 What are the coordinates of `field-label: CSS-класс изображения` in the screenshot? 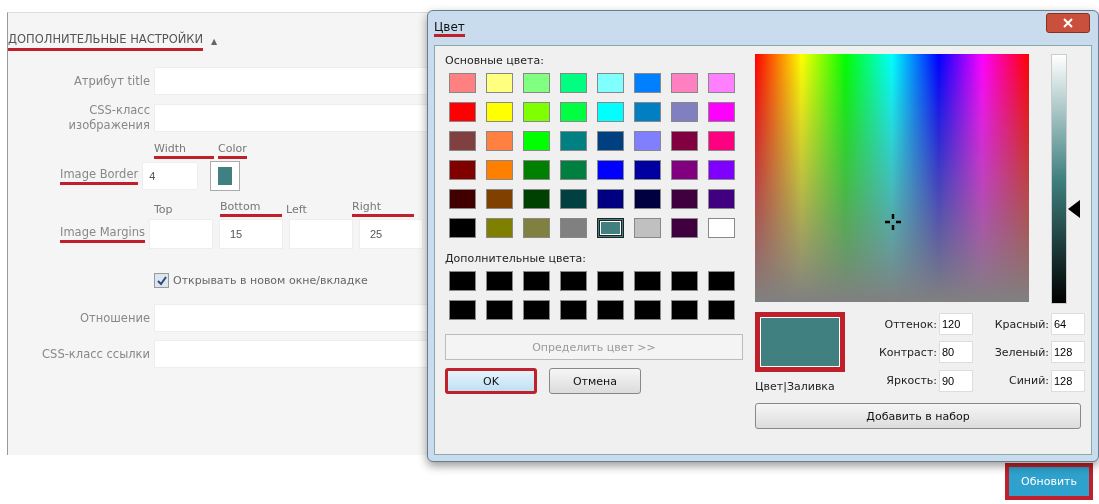 It's located at (108, 118).